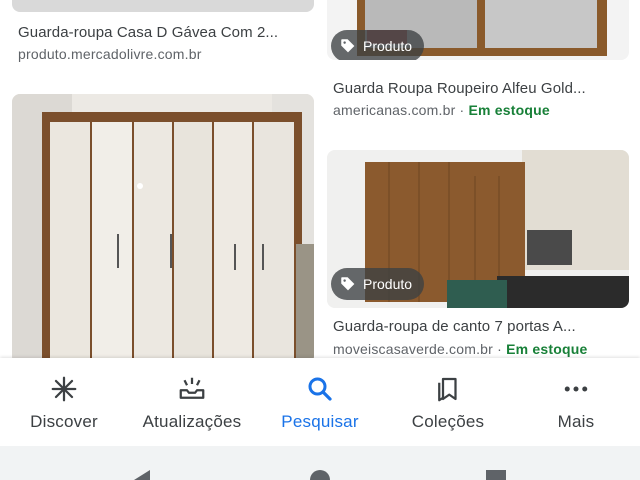  I want to click on nav-label-collections: Coleções, so click(448, 421).